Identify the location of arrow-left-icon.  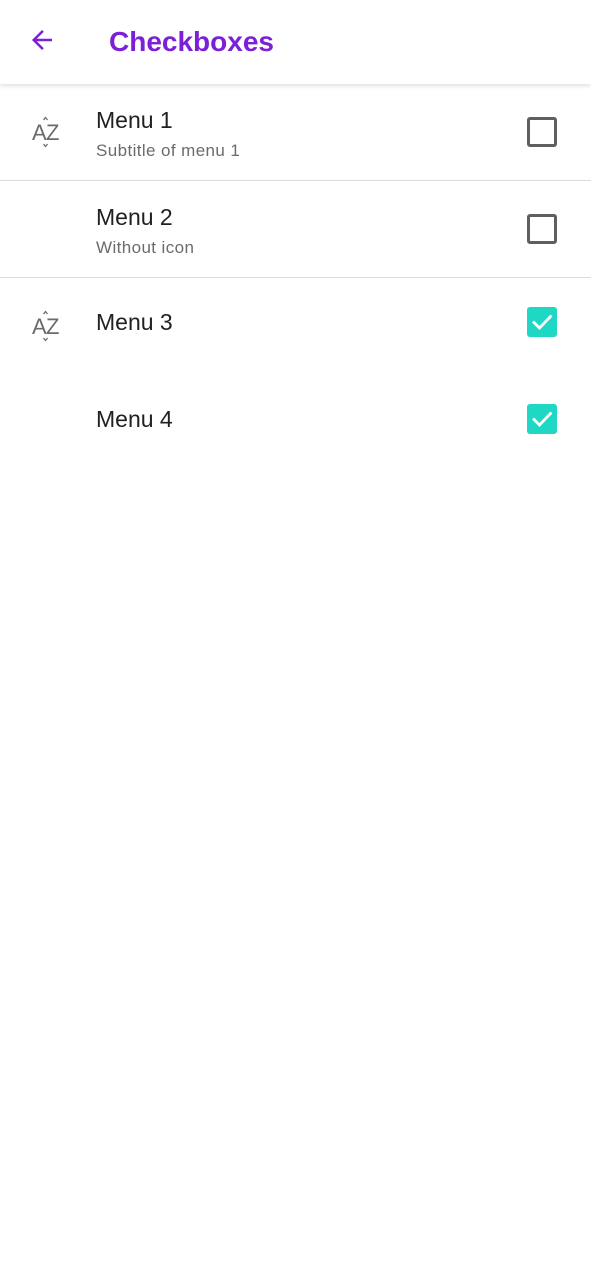
(42, 42).